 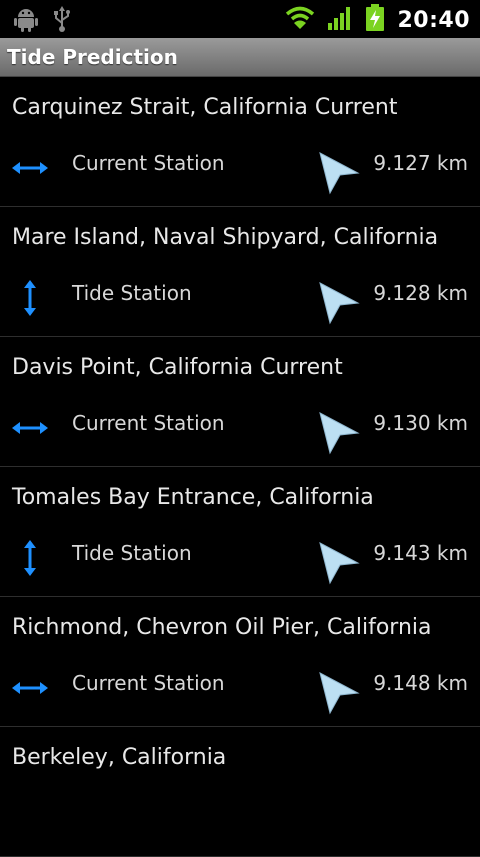 I want to click on station-name: Davis Point, California Current, so click(x=177, y=367).